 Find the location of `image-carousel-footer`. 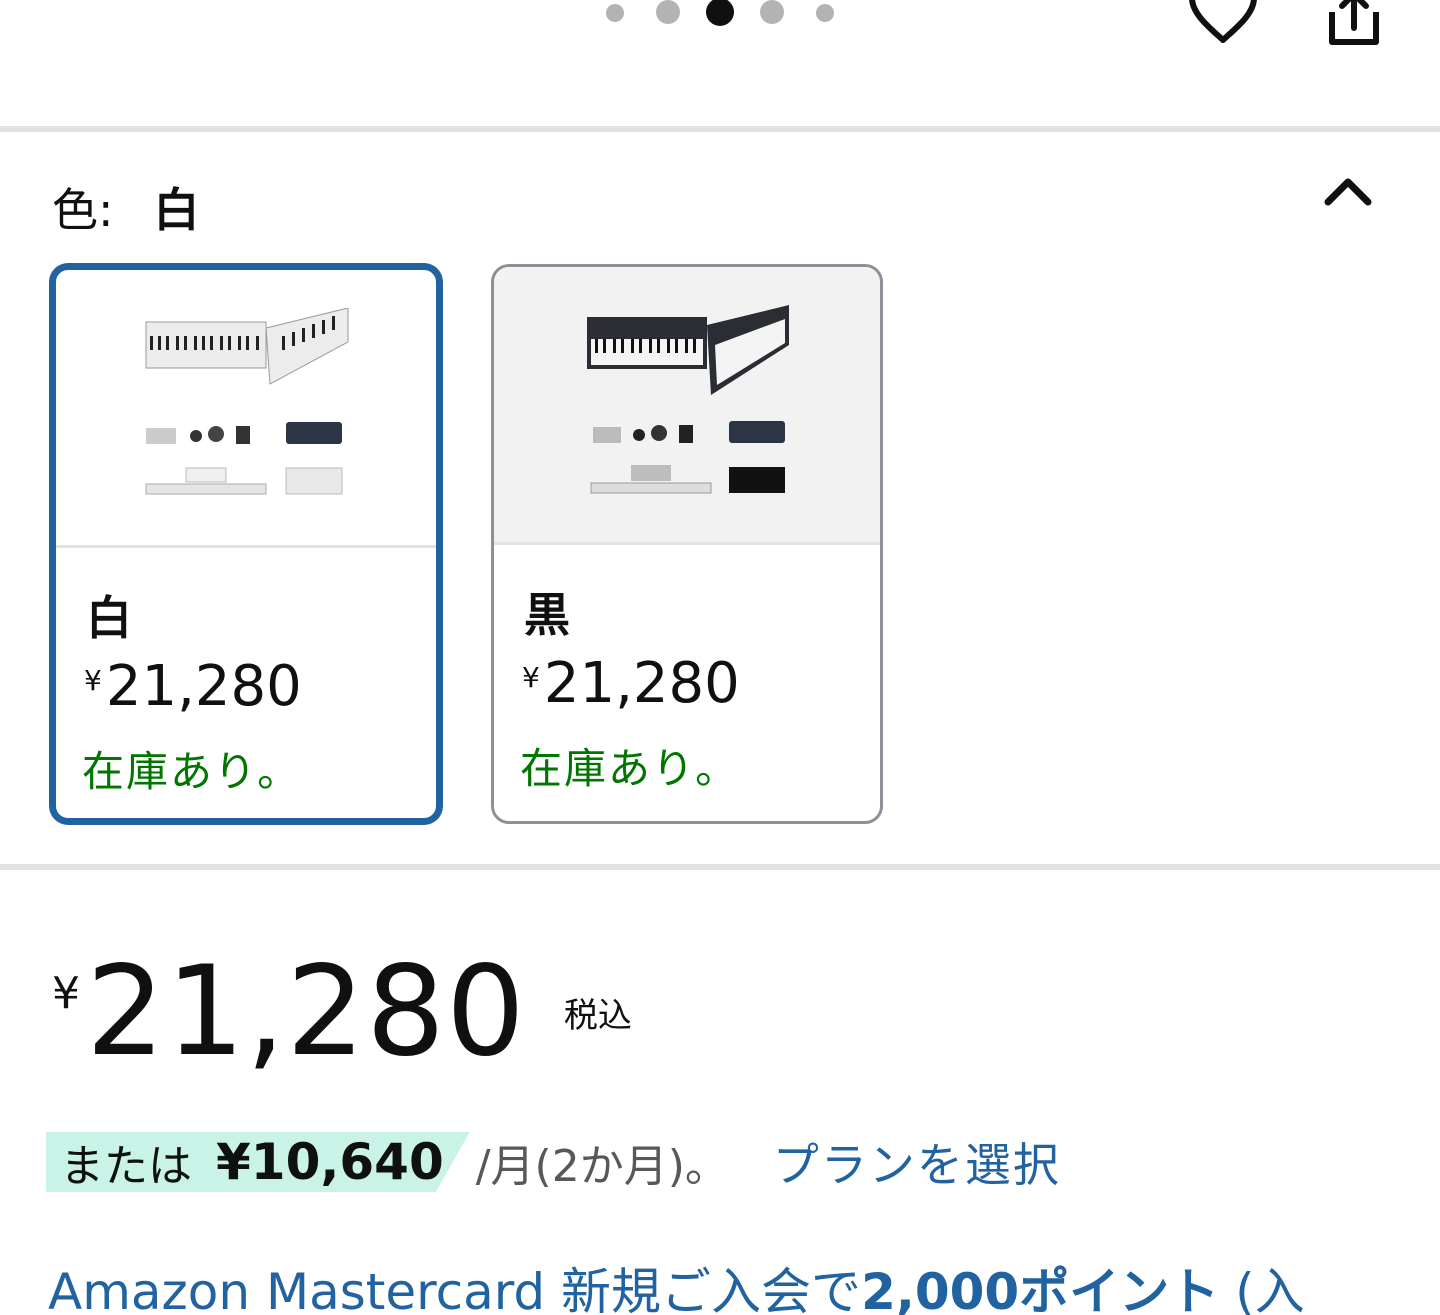

image-carousel-footer is located at coordinates (720, 64).